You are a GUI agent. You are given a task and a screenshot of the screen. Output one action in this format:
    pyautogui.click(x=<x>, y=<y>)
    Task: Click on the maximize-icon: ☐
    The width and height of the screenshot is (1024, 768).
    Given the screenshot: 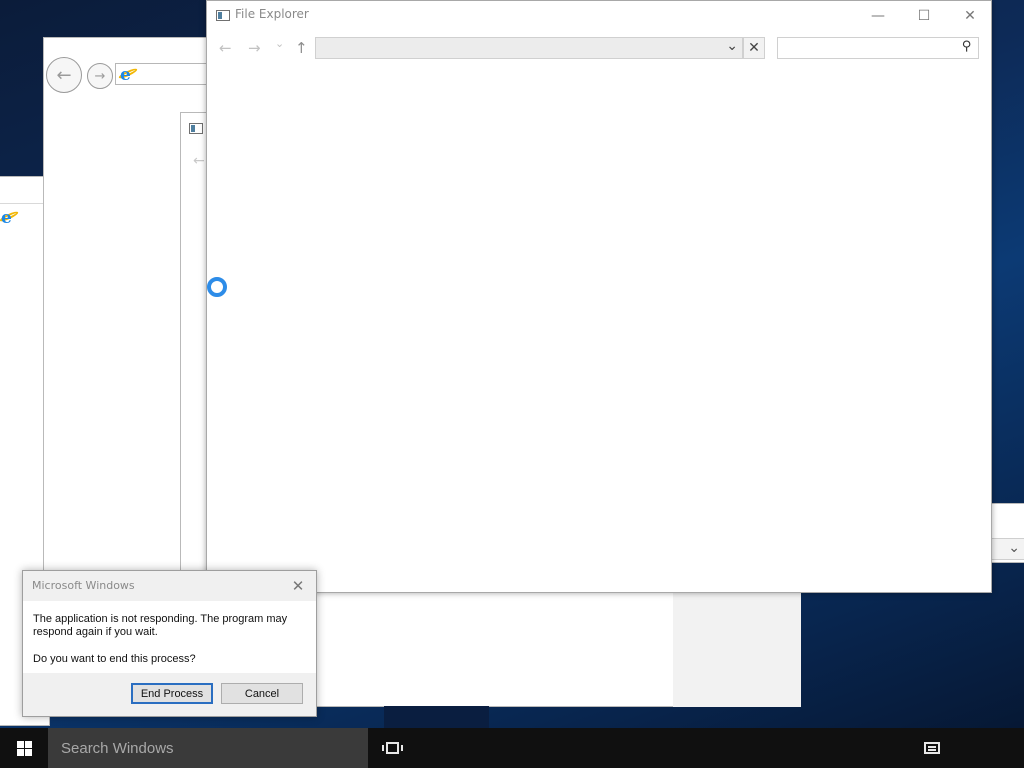 What is the action you would take?
    pyautogui.click(x=924, y=16)
    